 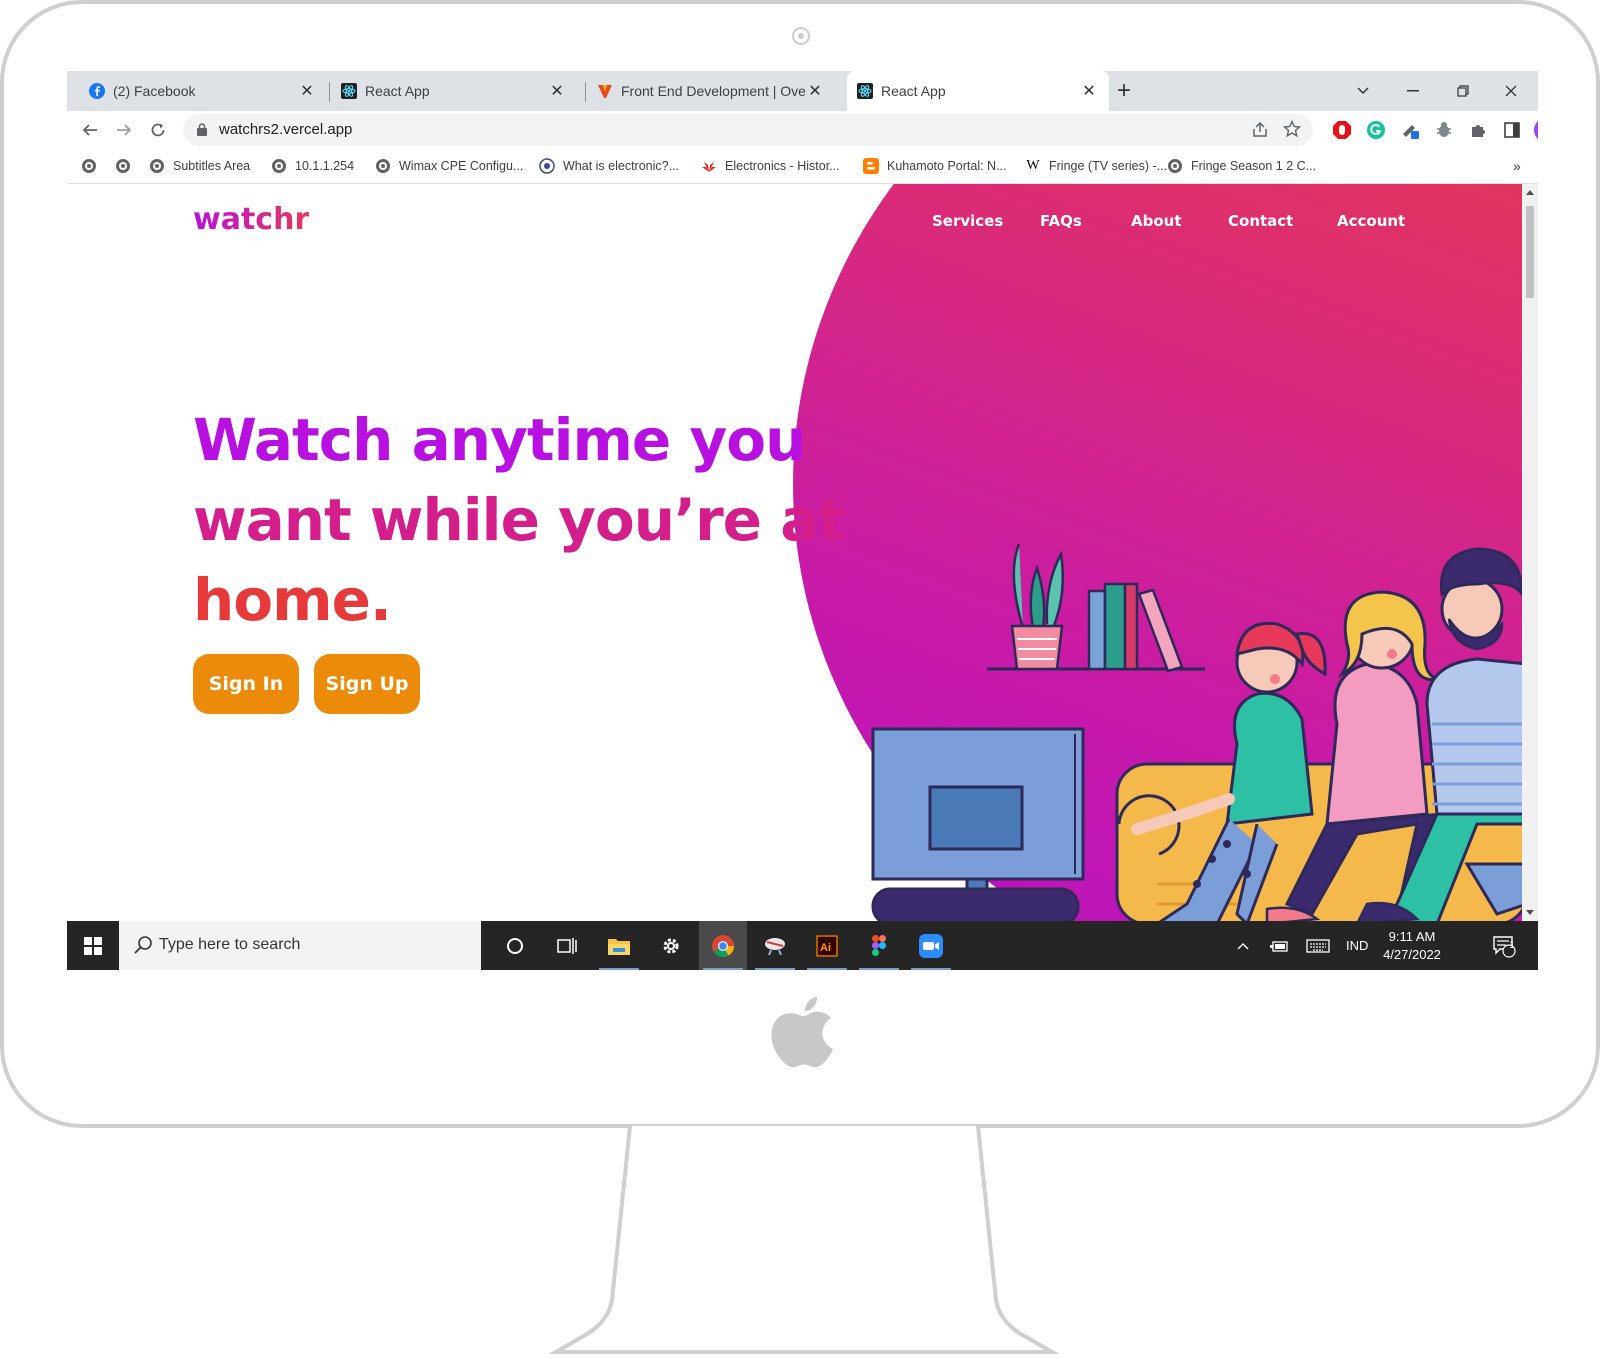 I want to click on sign-up-button: Sign Up, so click(x=367, y=684).